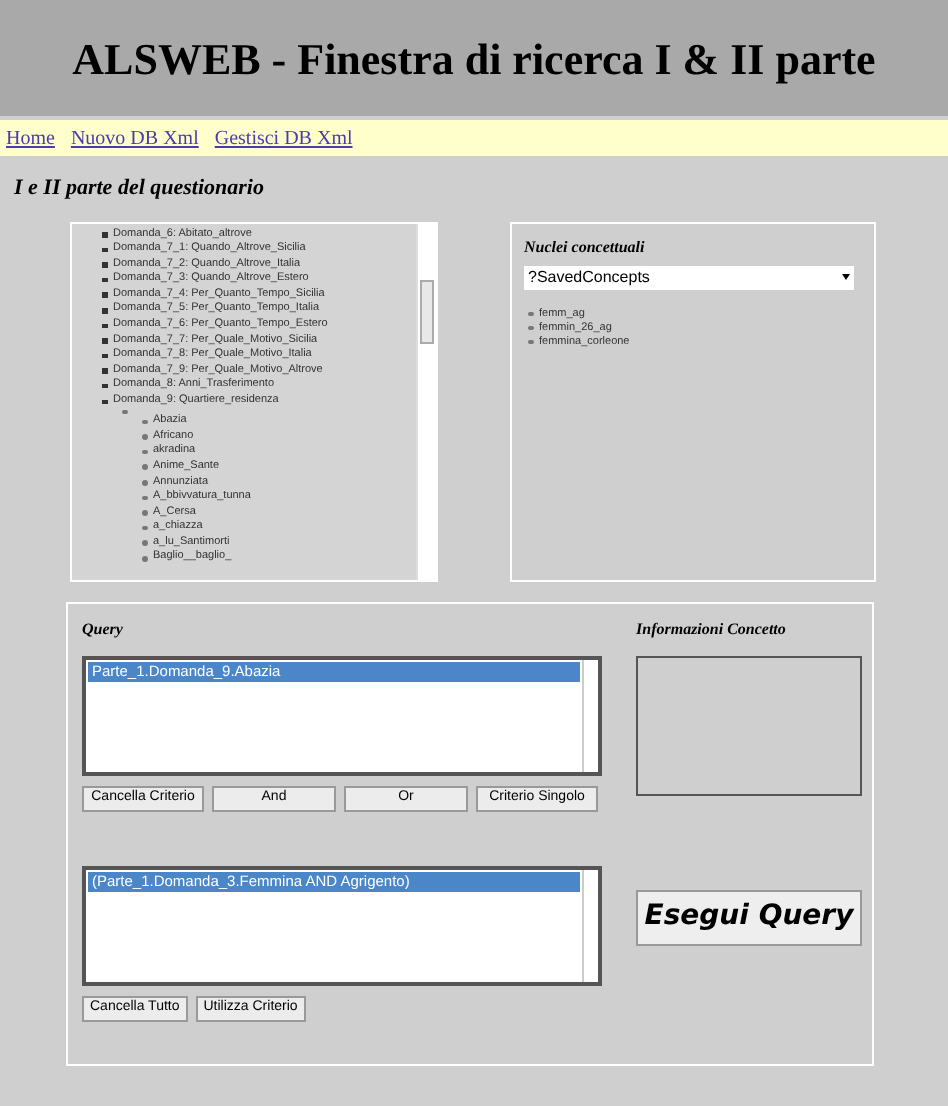  I want to click on panel-title: Informazioni Concetto, so click(711, 629).